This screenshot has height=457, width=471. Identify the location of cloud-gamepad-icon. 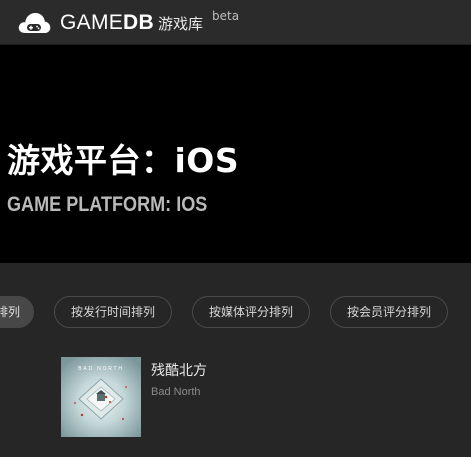
(34, 23).